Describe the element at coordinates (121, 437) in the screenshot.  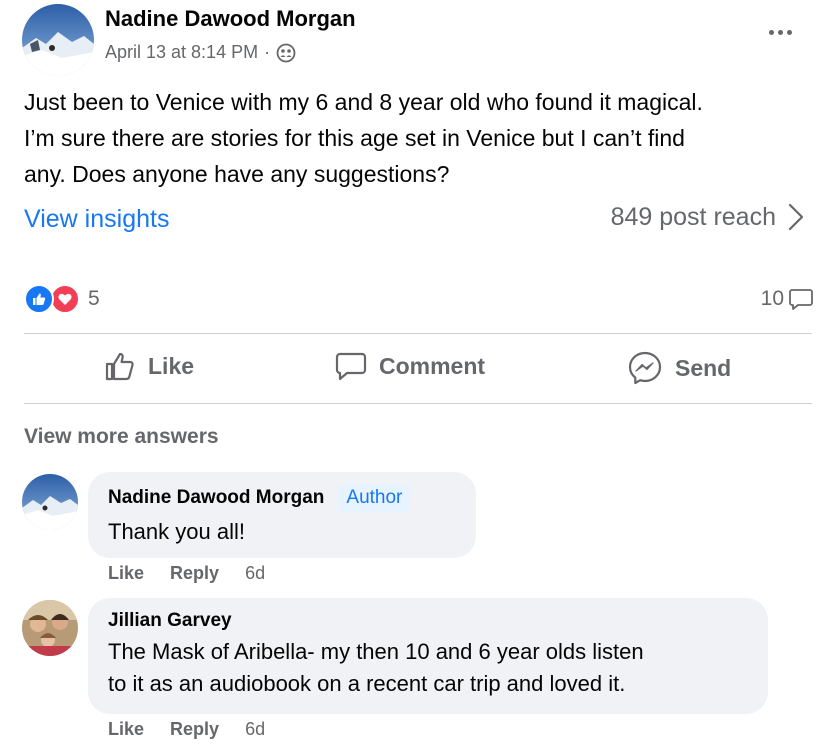
I see `view-more-answers-link: View more answers` at that location.